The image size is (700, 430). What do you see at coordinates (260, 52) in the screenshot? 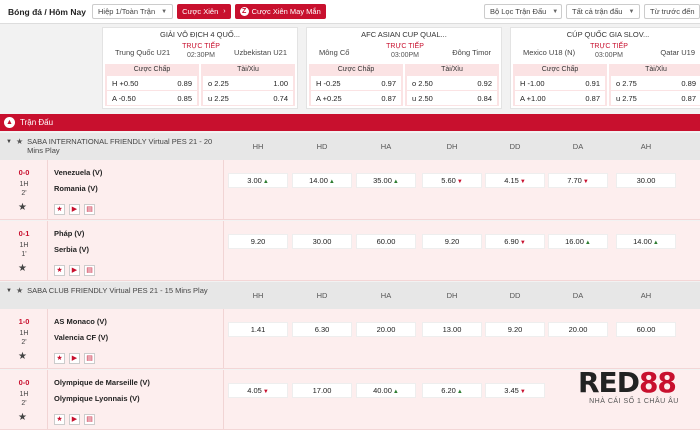
I see `away-team: Uzbekistan U21` at bounding box center [260, 52].